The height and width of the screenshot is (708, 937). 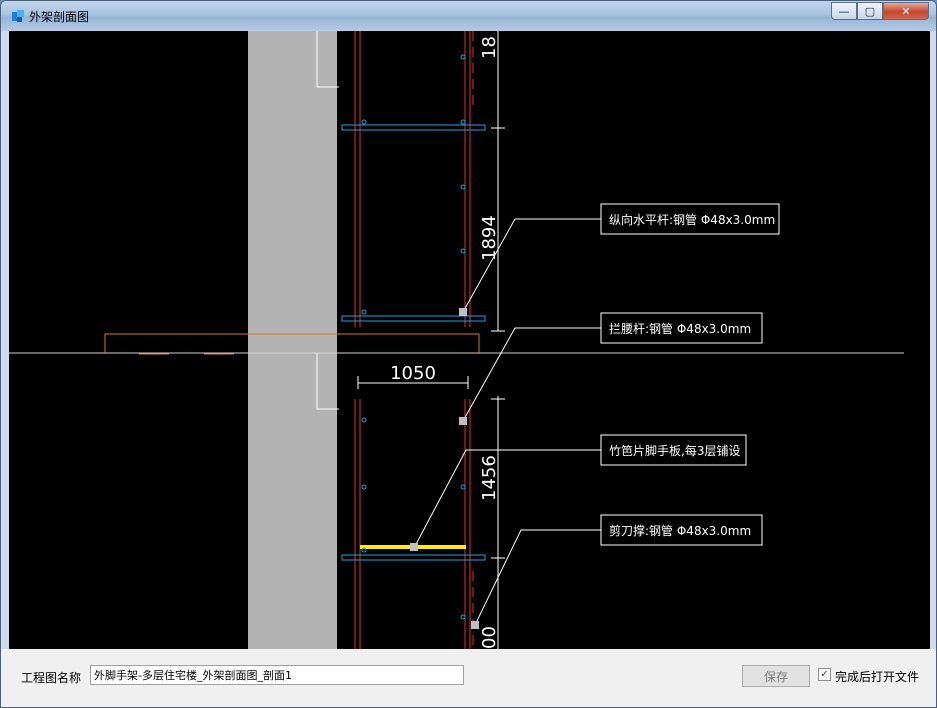 I want to click on open-after-label: 完成后打开文件, so click(x=877, y=676).